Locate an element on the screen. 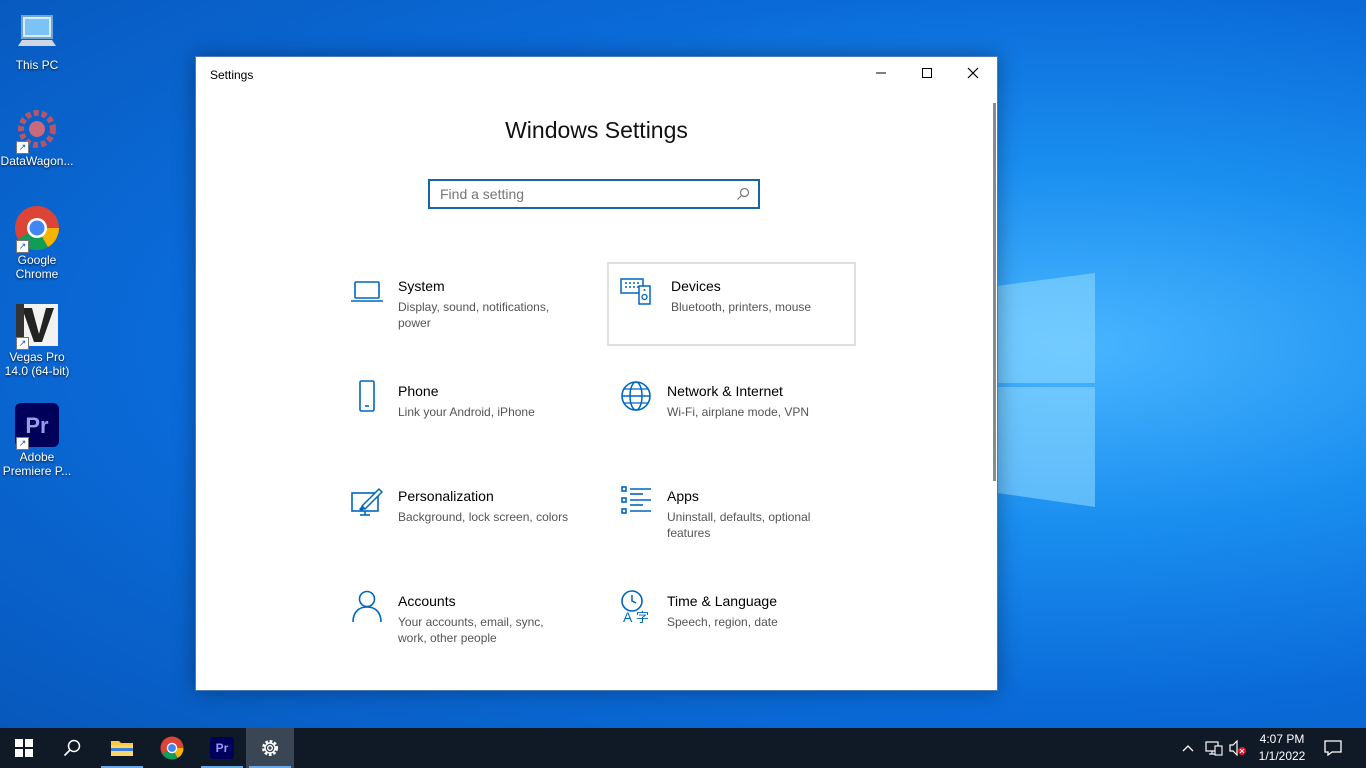 This screenshot has width=1366, height=768. windows-start-icon is located at coordinates (24, 748).